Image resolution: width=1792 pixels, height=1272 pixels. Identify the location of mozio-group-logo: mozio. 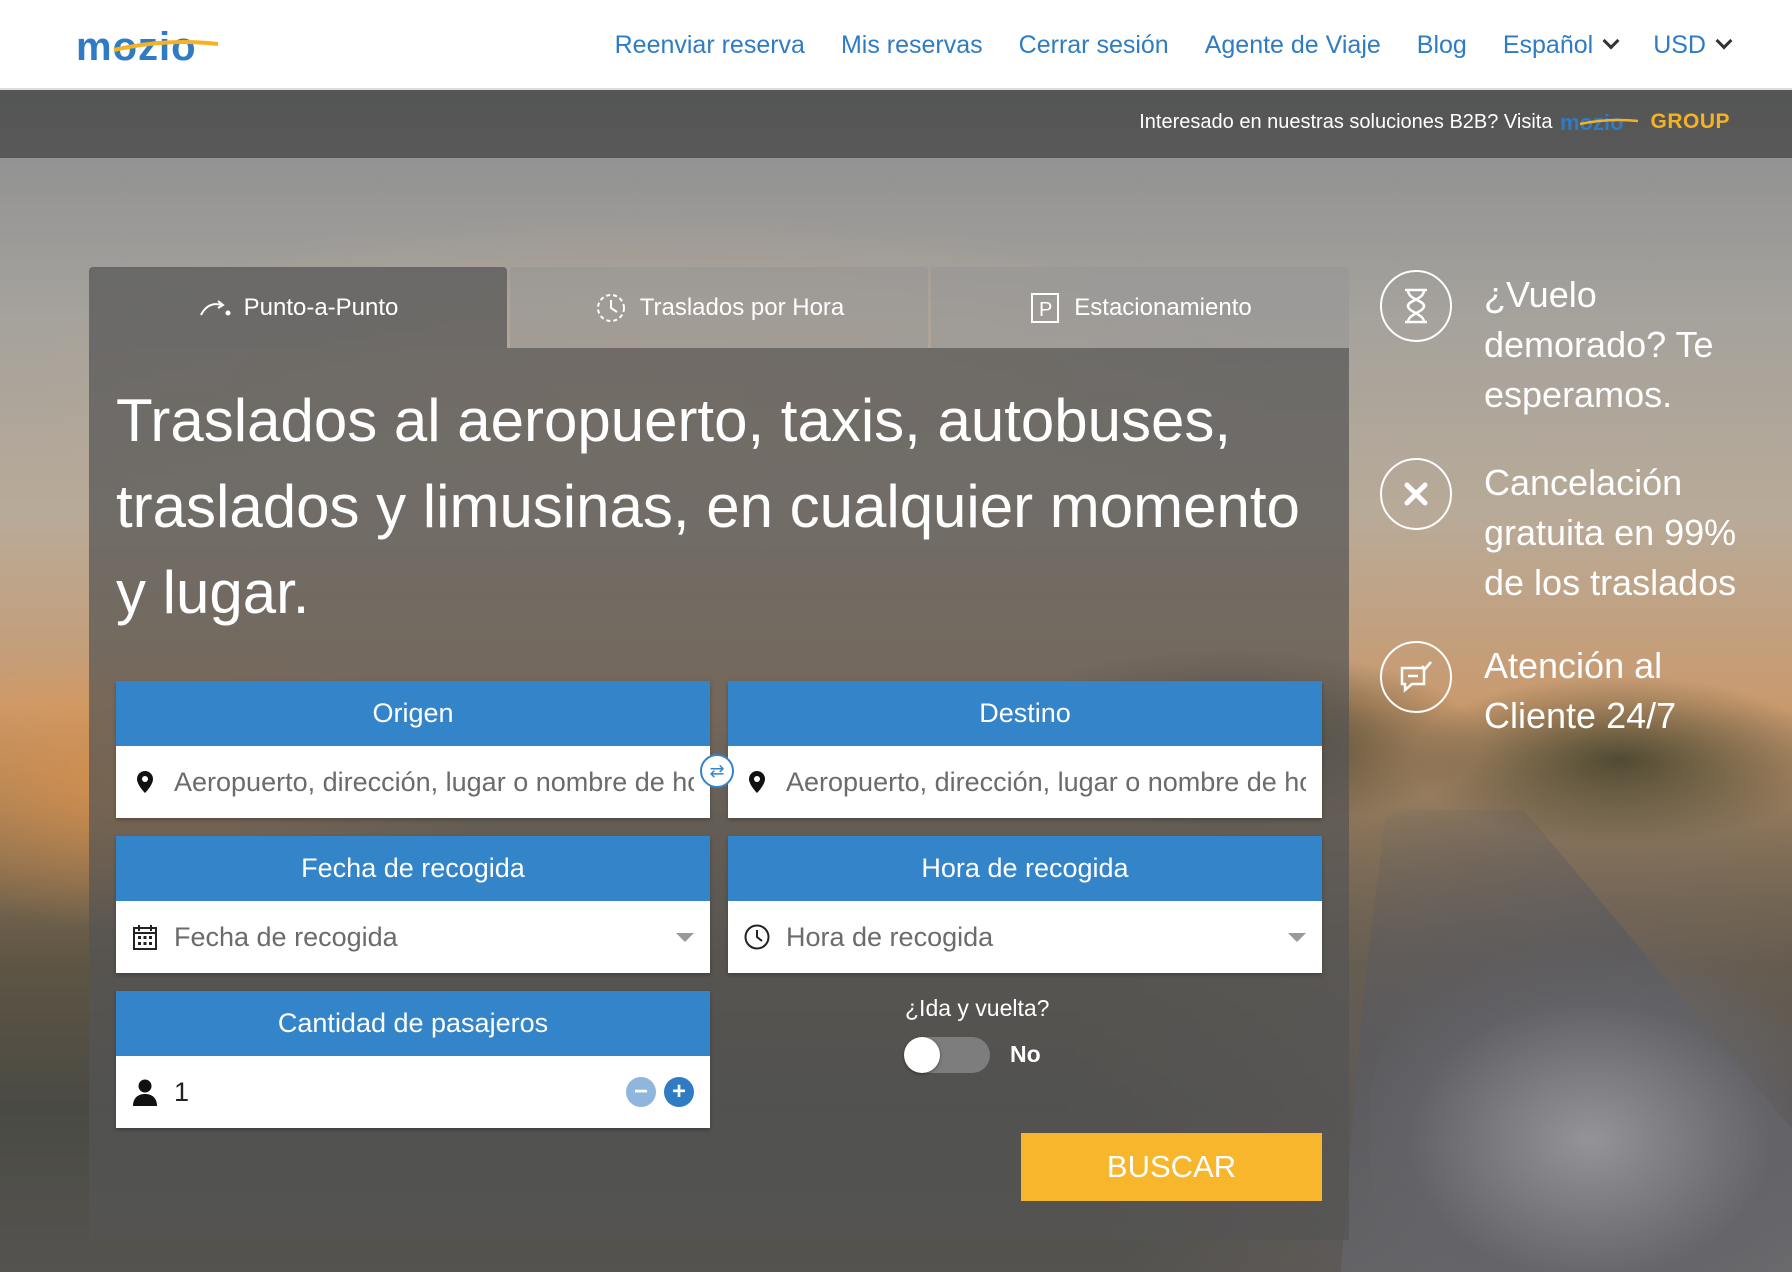
(1599, 122).